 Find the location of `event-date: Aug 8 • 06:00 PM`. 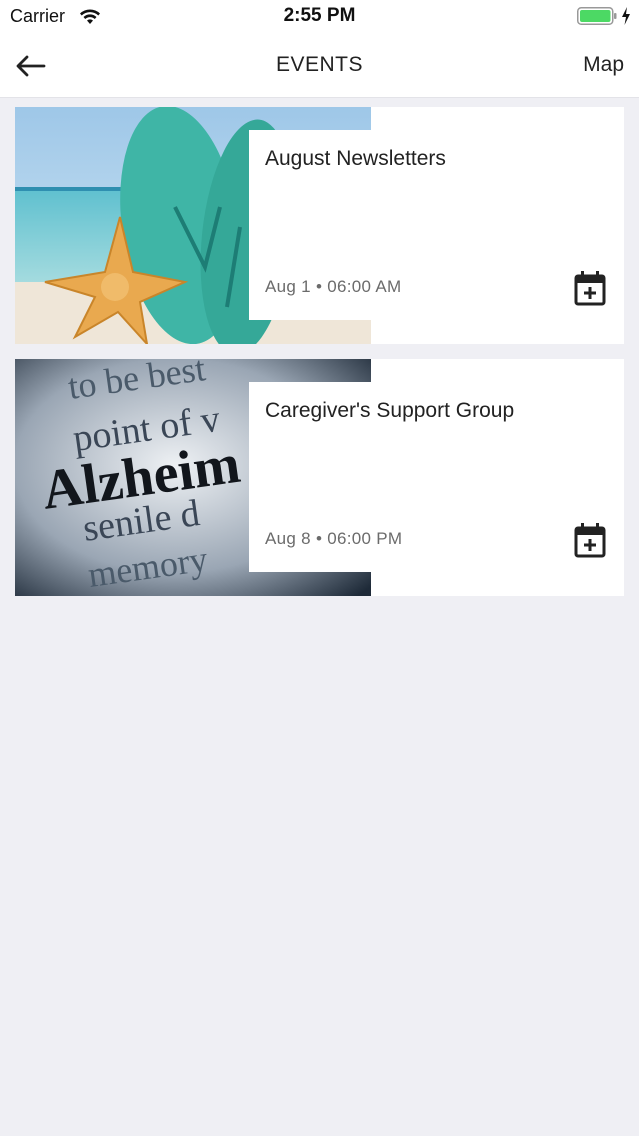

event-date: Aug 8 • 06:00 PM is located at coordinates (334, 538).